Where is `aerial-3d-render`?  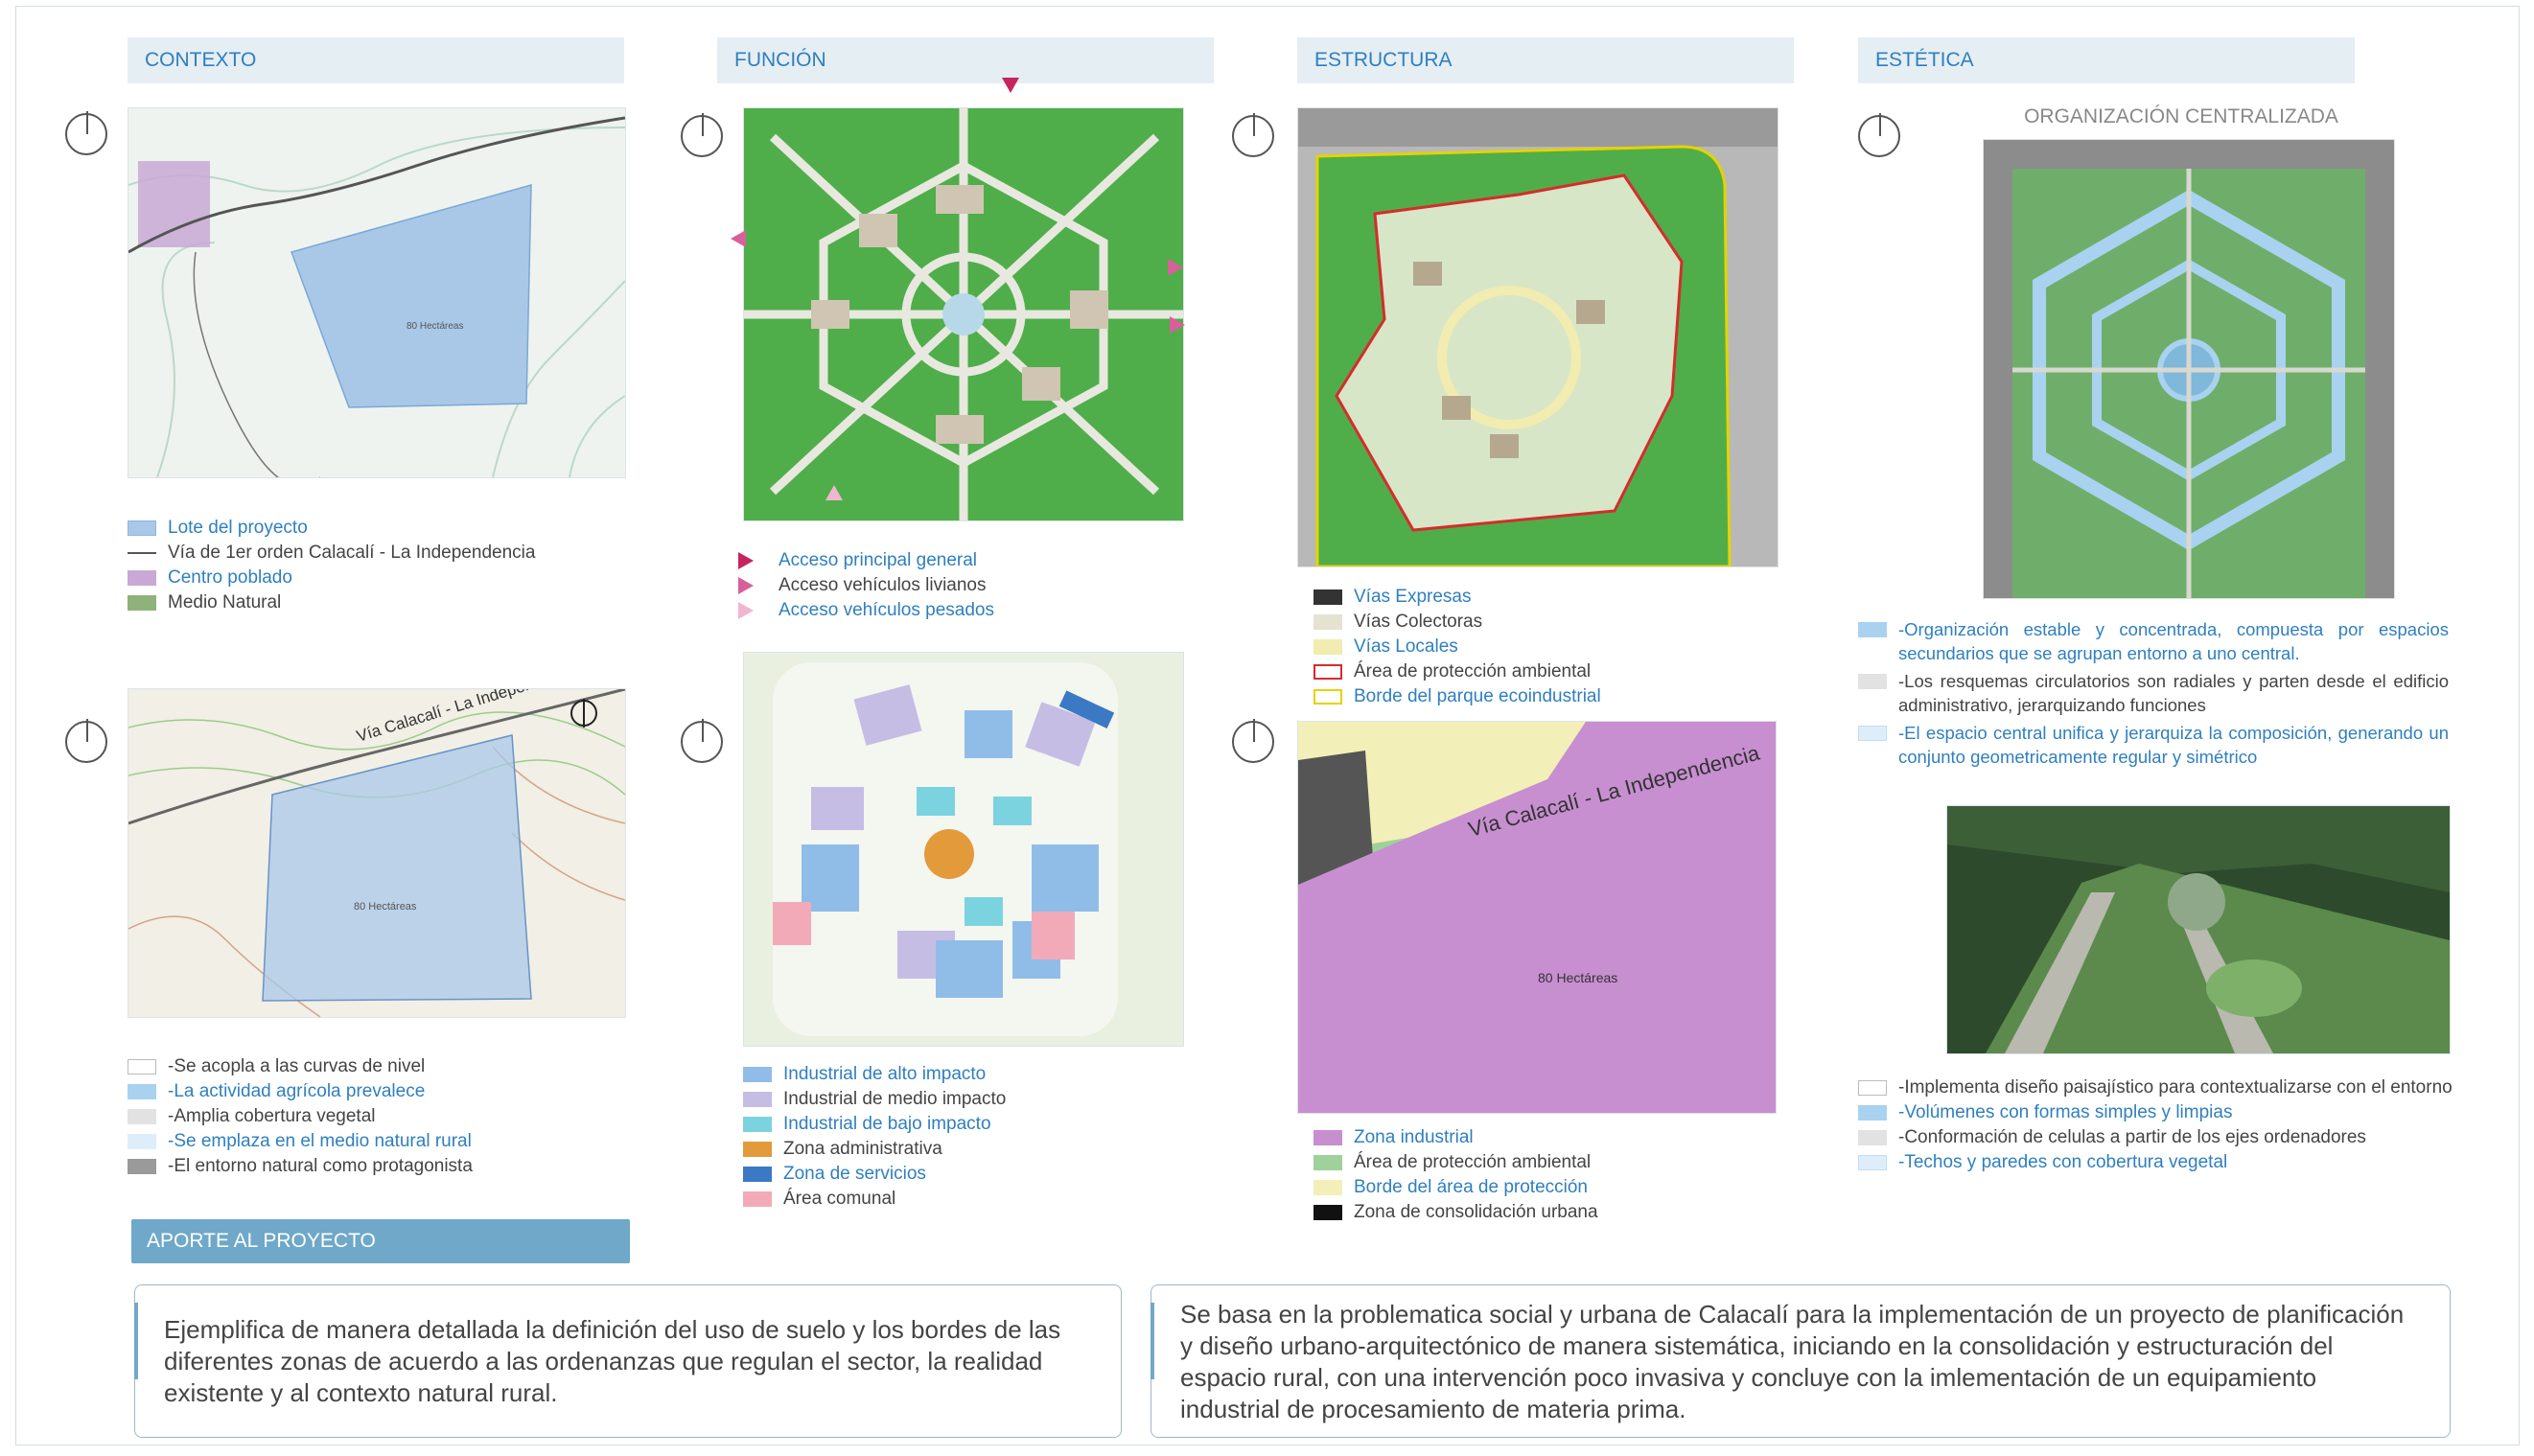 aerial-3d-render is located at coordinates (2198, 930).